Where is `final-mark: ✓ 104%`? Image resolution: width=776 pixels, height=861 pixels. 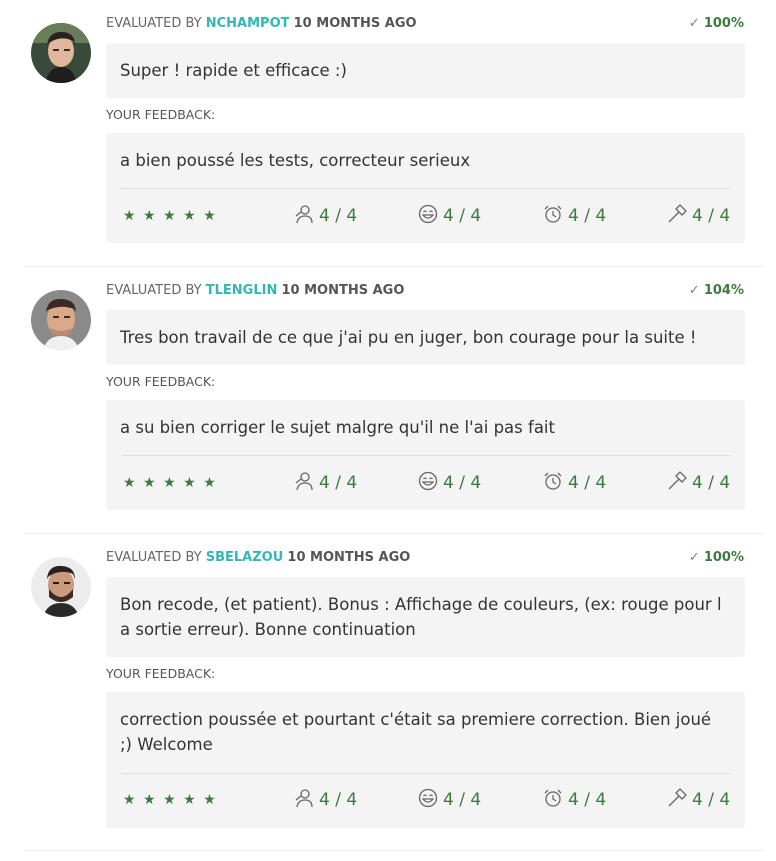
final-mark: ✓ 104% is located at coordinates (716, 291).